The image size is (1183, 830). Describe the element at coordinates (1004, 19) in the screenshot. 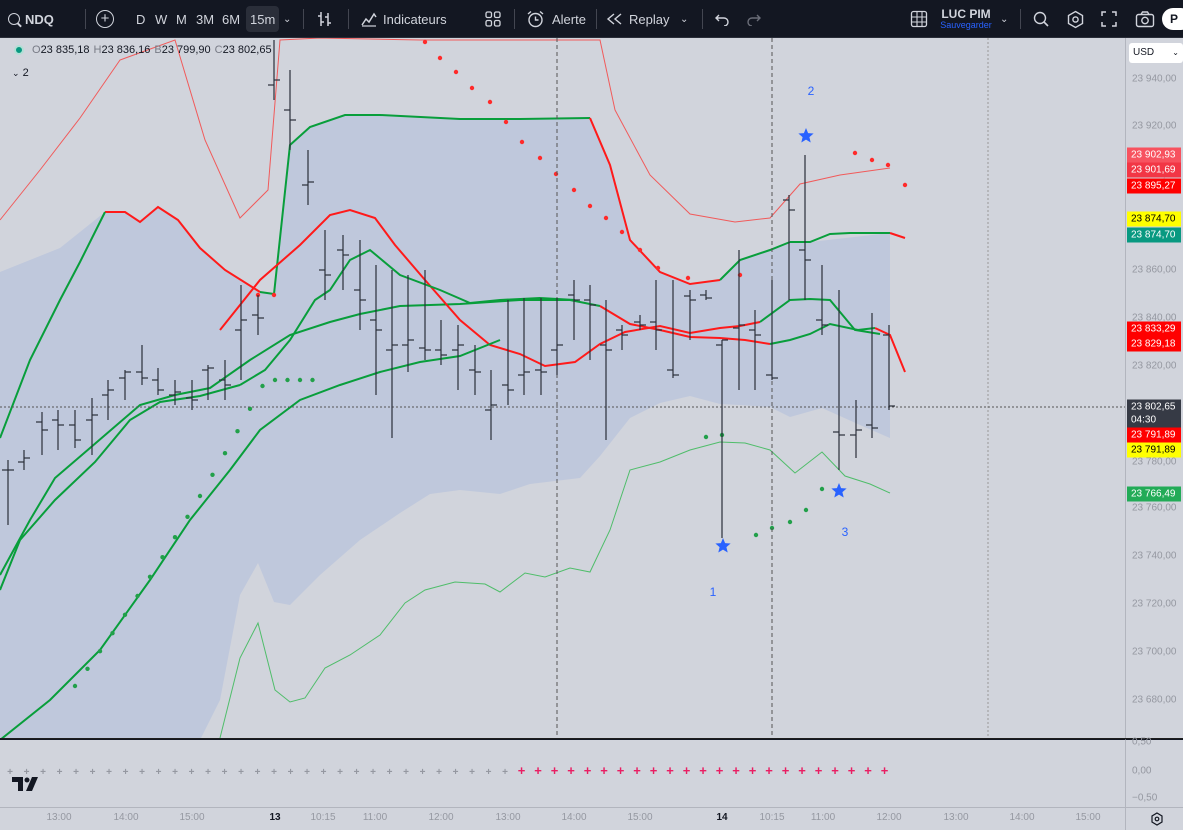

I see `layout-dropdown: ⌄` at that location.